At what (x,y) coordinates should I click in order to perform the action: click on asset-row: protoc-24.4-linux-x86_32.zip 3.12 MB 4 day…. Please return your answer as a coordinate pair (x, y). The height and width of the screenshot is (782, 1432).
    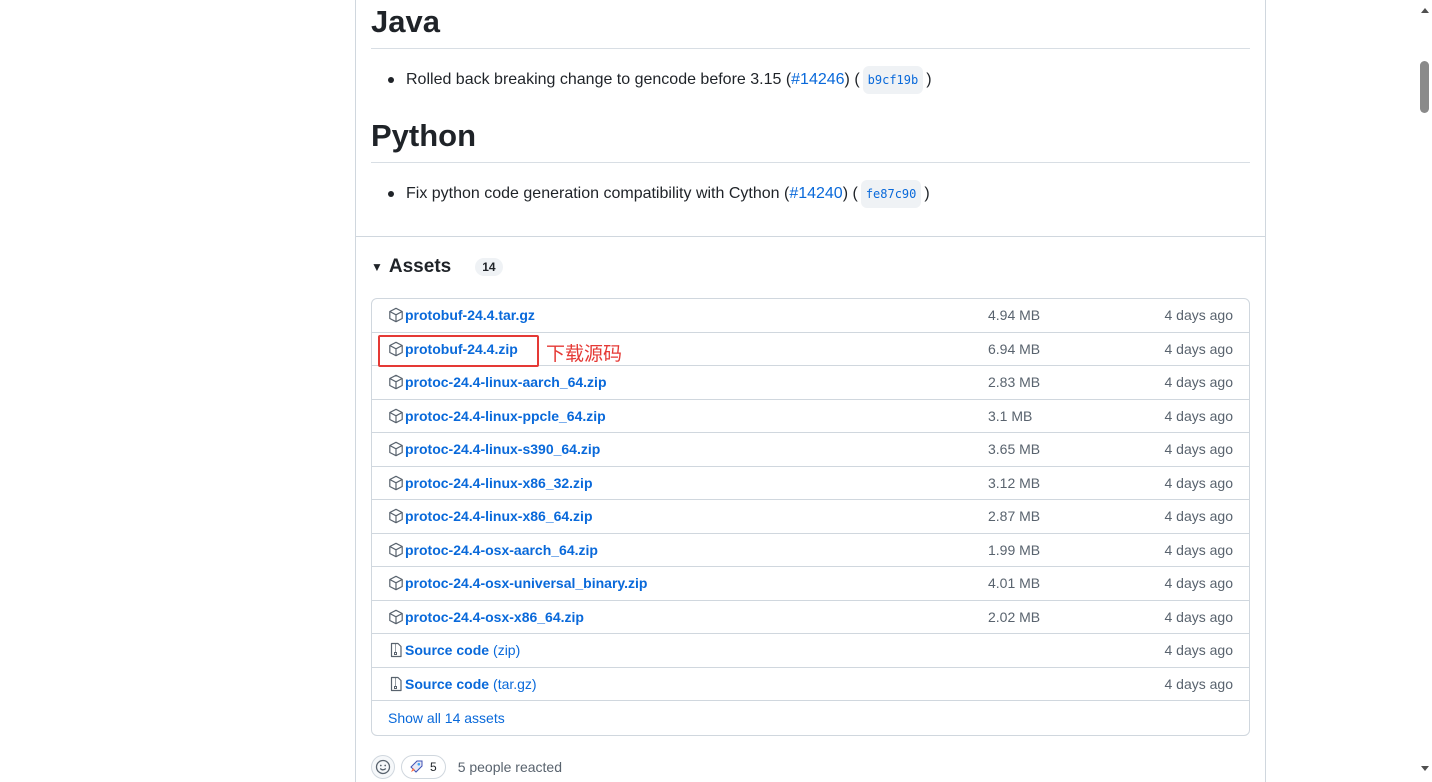
    Looking at the image, I should click on (810, 483).